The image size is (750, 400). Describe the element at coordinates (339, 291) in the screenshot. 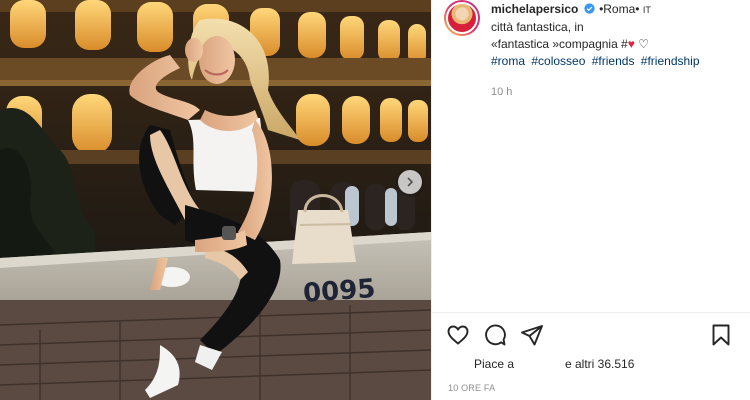

I see `wall-graffiti-text: 0095` at that location.